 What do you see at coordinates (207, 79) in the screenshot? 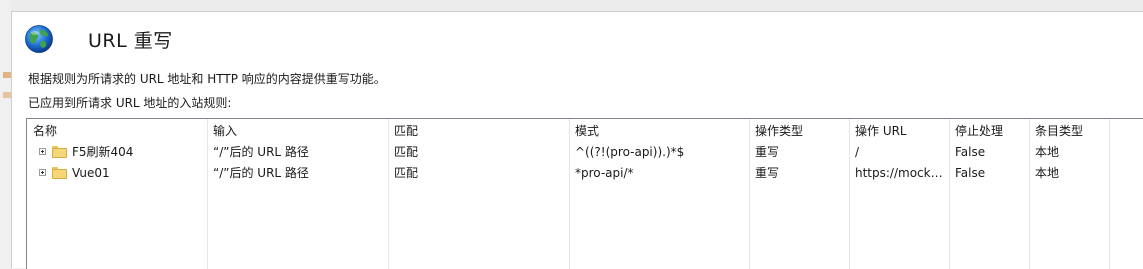
I see `page-description: 根据规则为所请求的 URL 地址和 HTTP 响应的内容提供重写功能。` at bounding box center [207, 79].